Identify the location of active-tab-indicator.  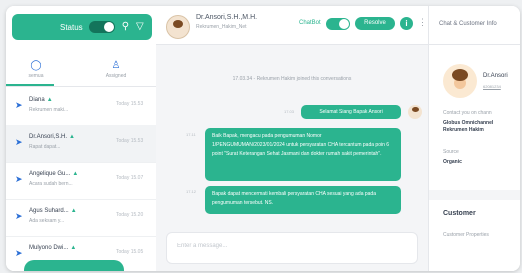
(30, 85).